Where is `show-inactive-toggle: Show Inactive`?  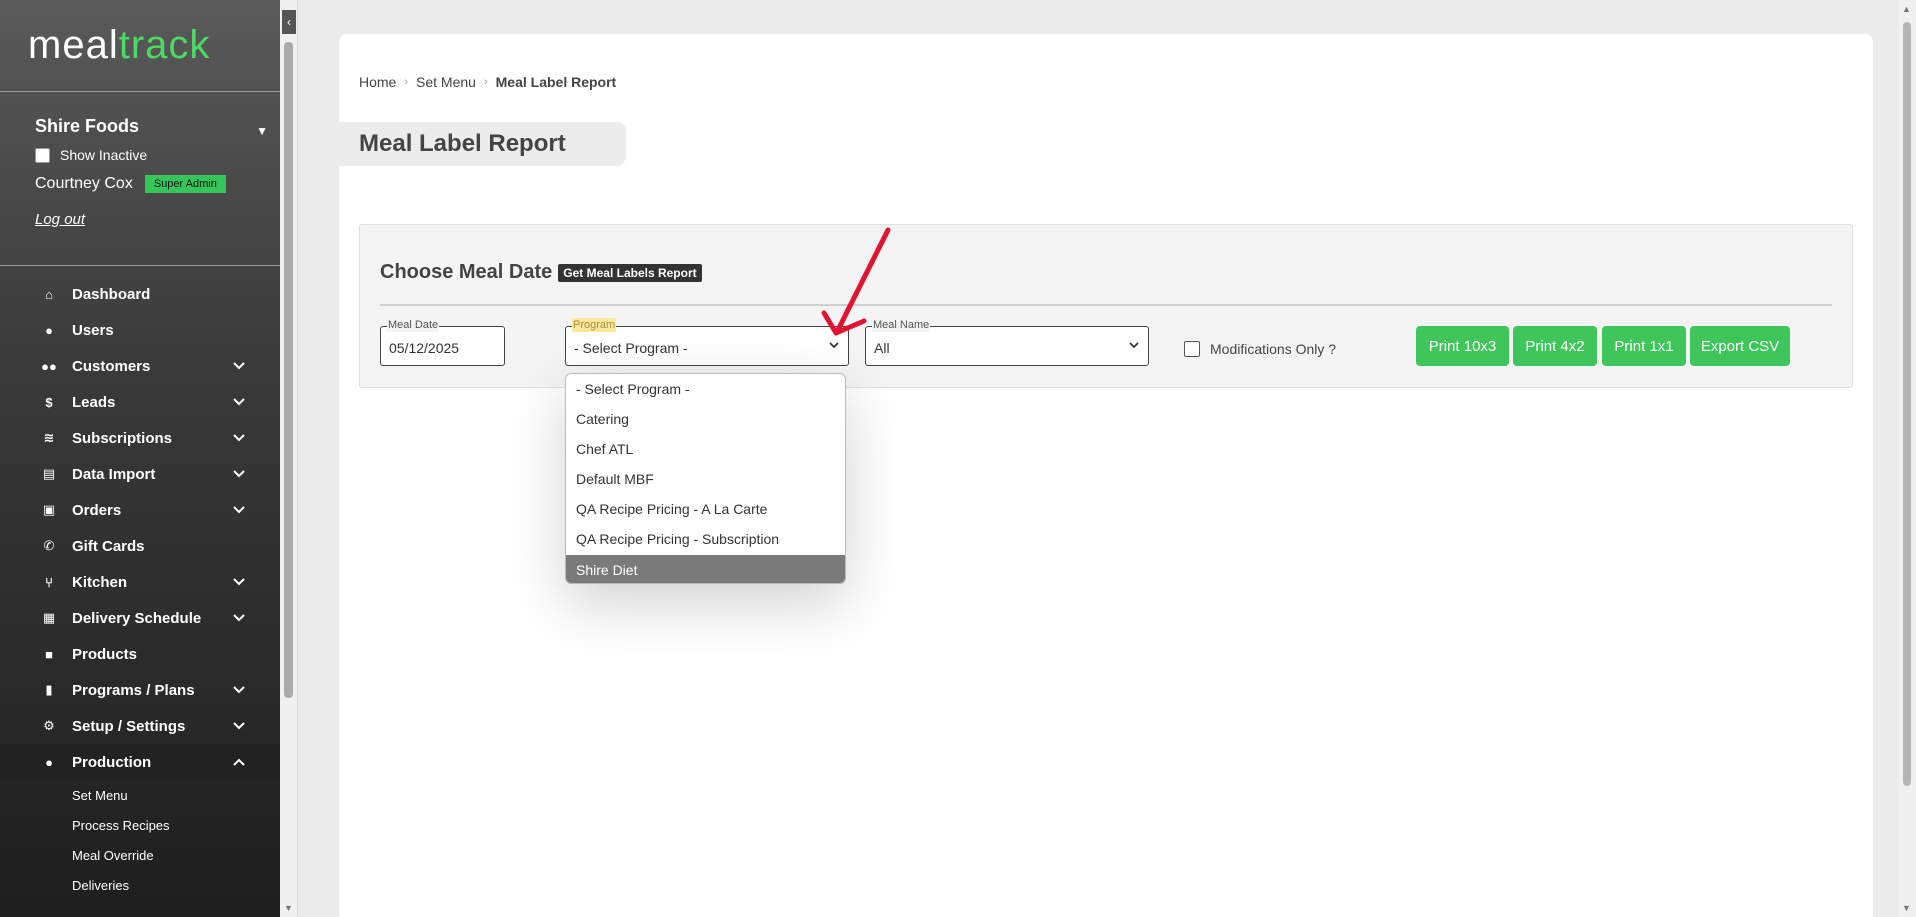
show-inactive-toggle: Show Inactive is located at coordinates (157, 155).